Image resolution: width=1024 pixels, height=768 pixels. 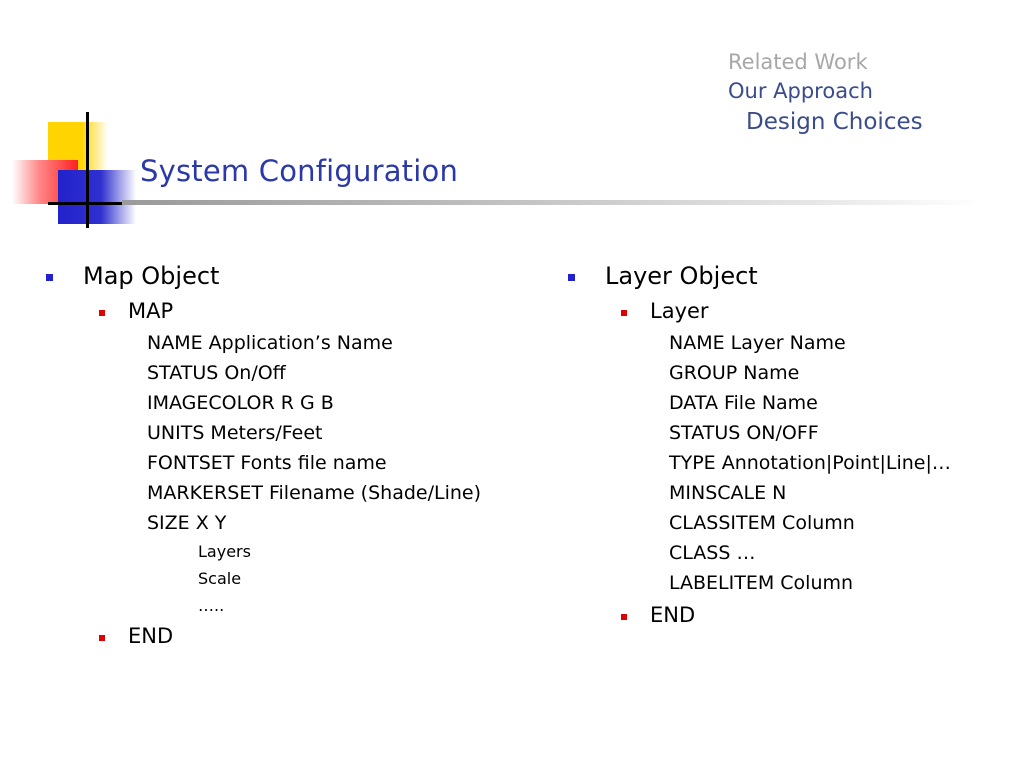 What do you see at coordinates (220, 578) in the screenshot?
I see `map-subitem: Scale` at bounding box center [220, 578].